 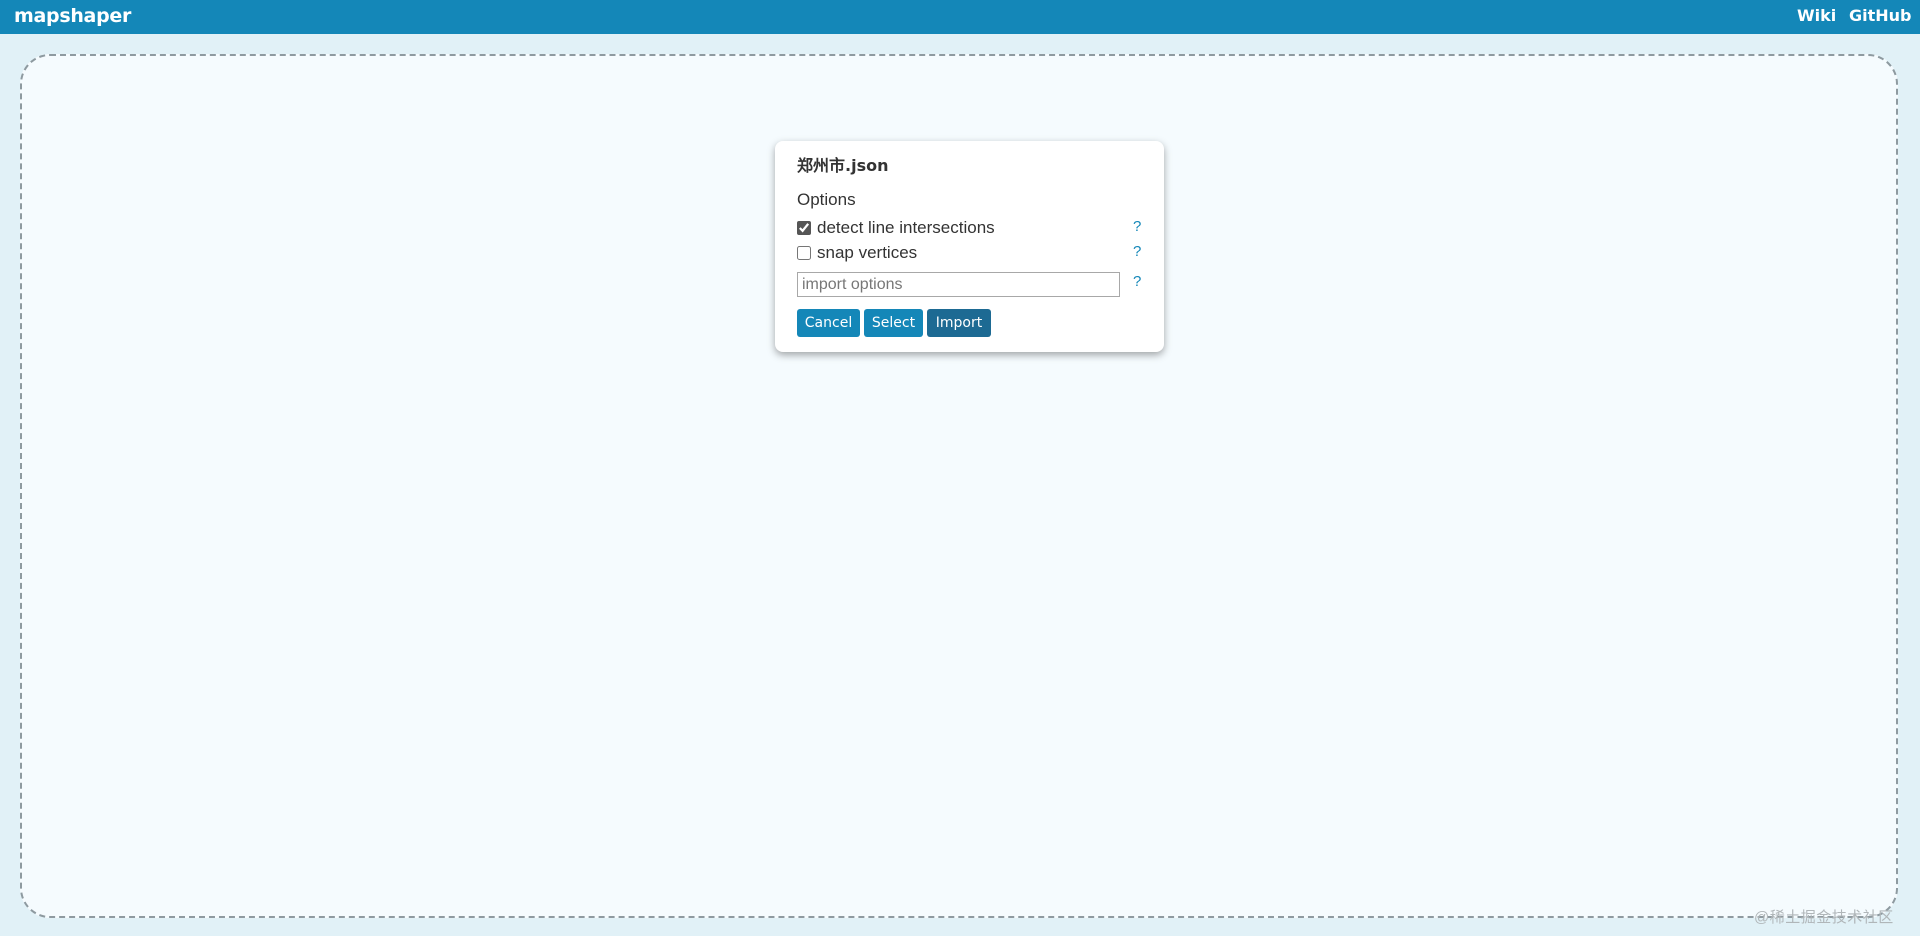 I want to click on wiki-link: Wiki, so click(x=1816, y=15).